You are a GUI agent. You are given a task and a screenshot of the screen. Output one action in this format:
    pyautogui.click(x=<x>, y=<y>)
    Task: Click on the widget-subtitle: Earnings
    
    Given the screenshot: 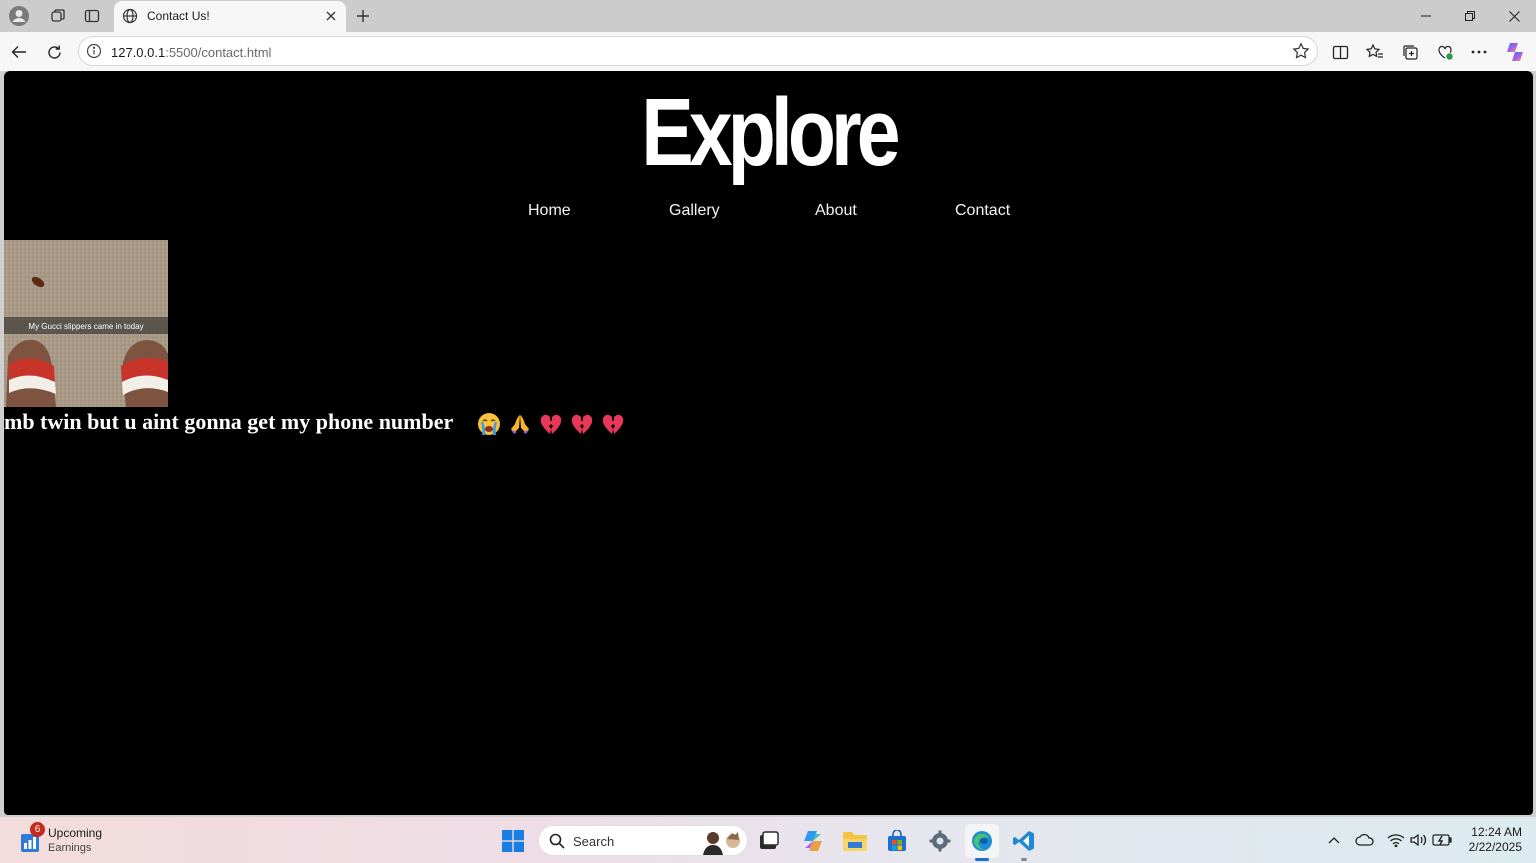 What is the action you would take?
    pyautogui.click(x=70, y=848)
    